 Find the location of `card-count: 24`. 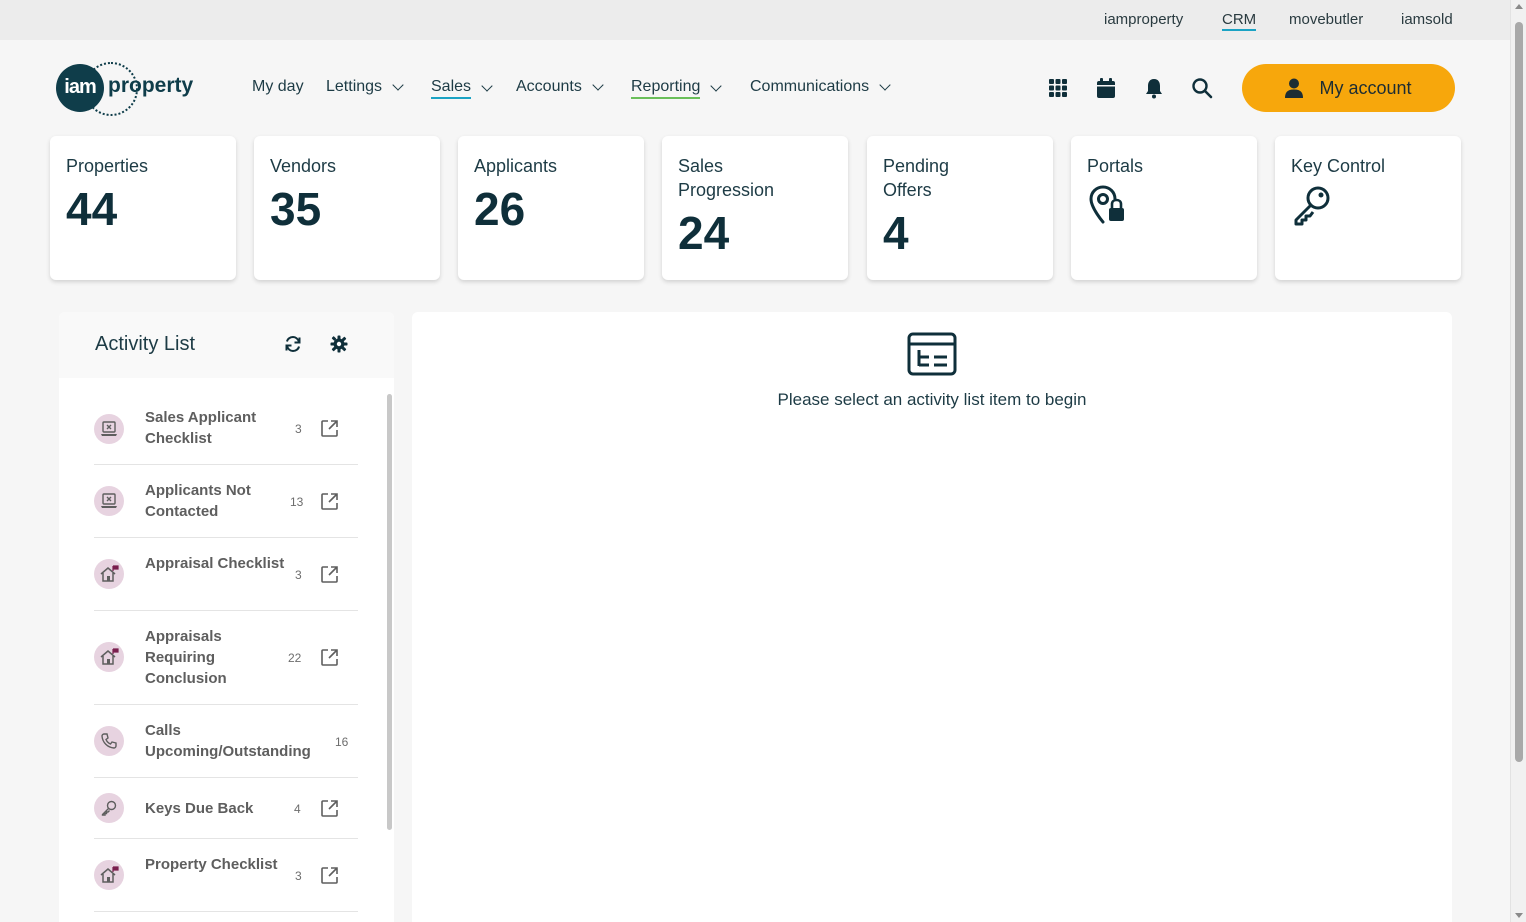

card-count: 24 is located at coordinates (704, 233).